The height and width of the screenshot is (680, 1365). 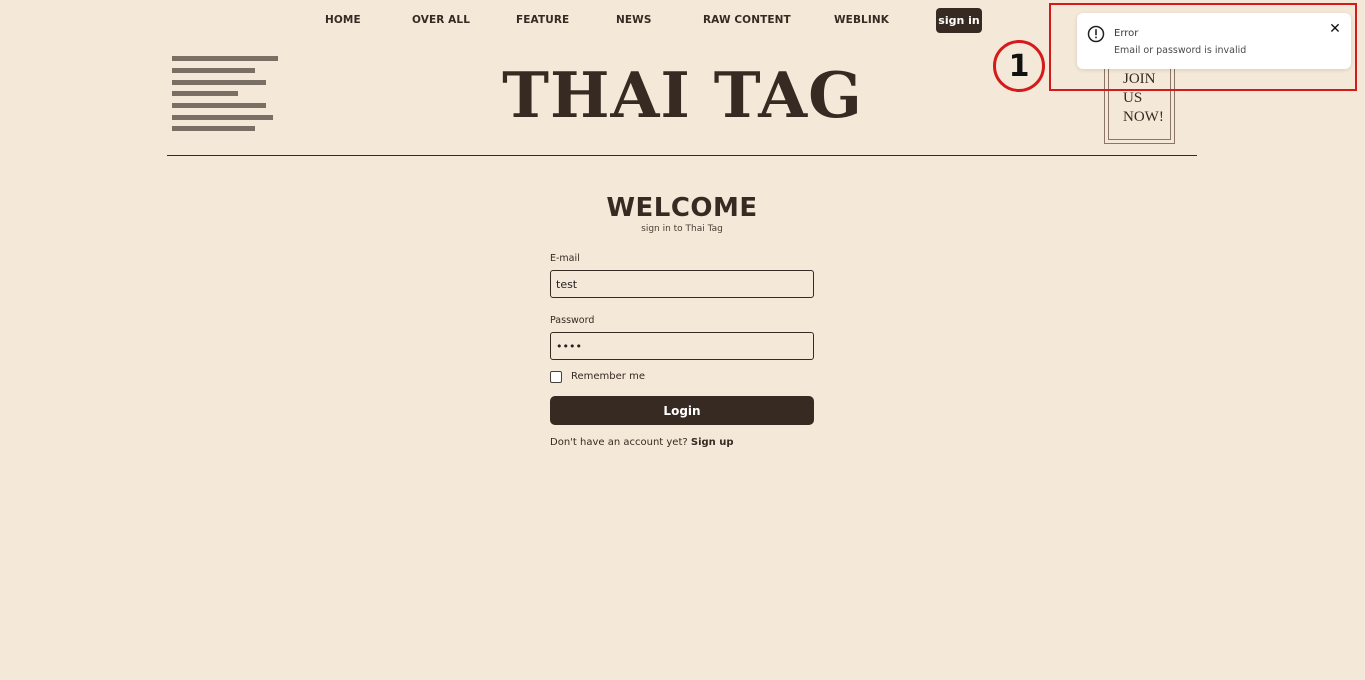 What do you see at coordinates (747, 20) in the screenshot?
I see `nav-raw-content-link: RAW CONTENT` at bounding box center [747, 20].